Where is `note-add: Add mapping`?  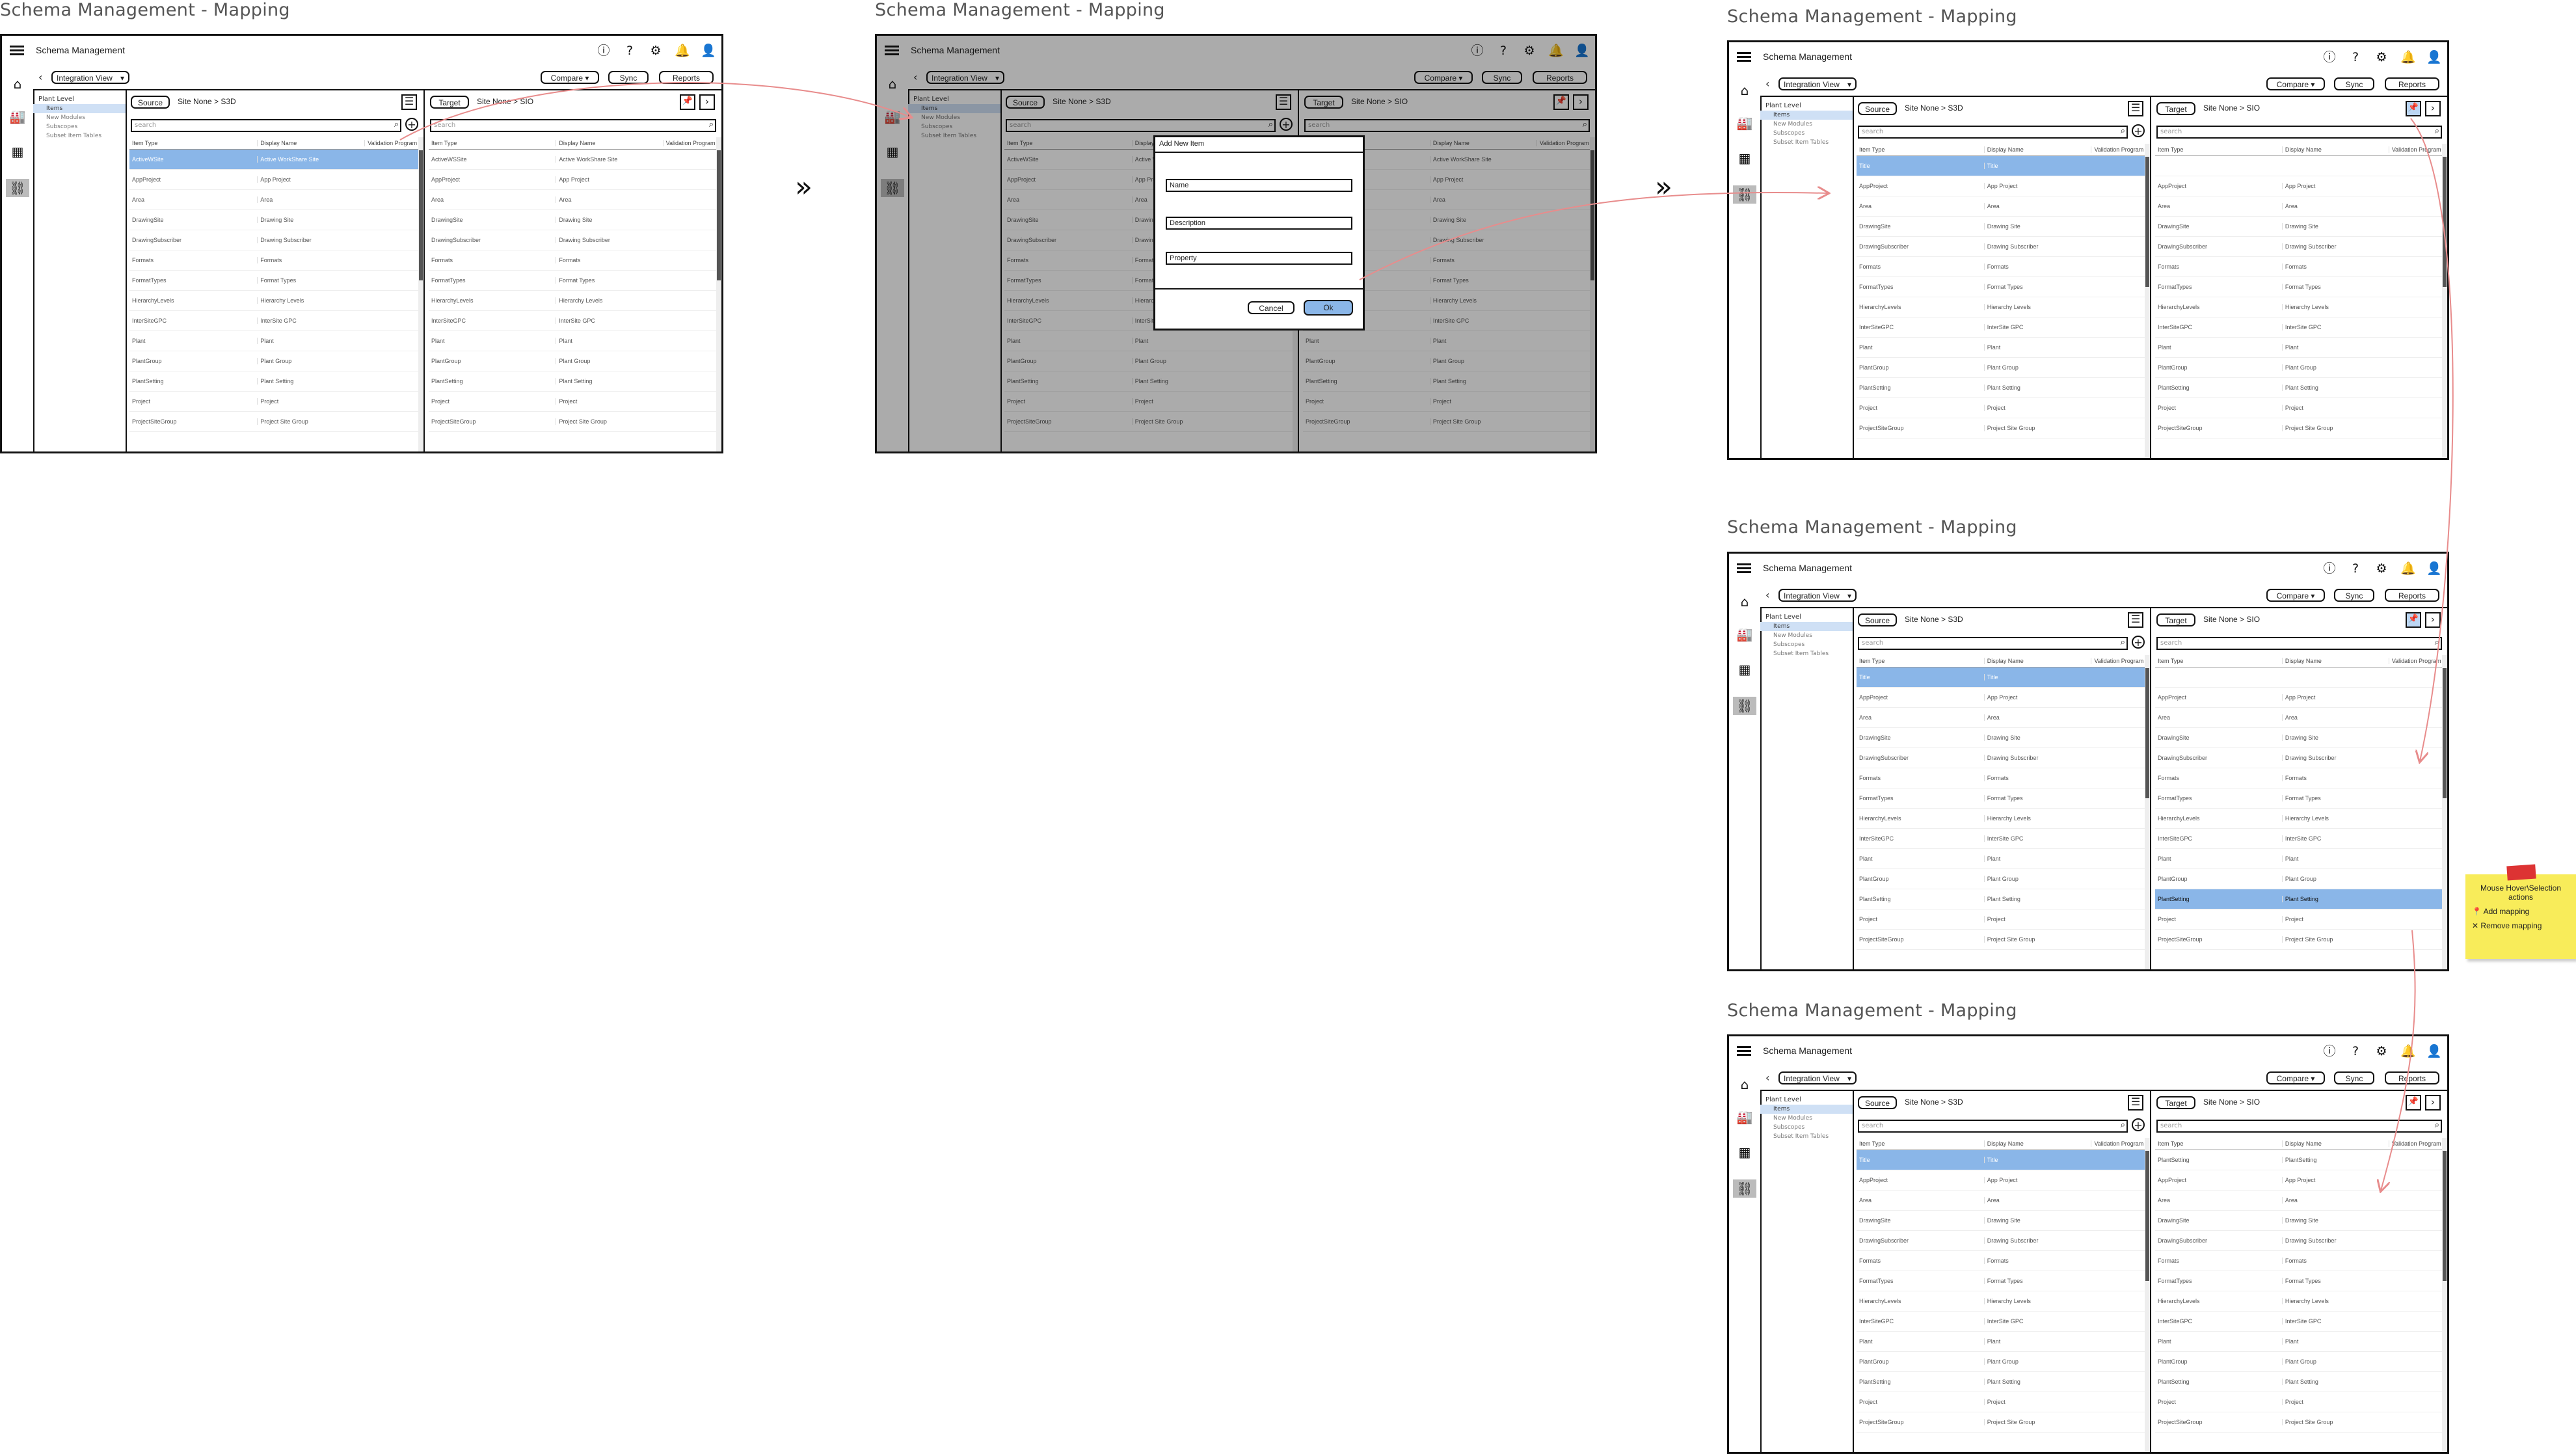
note-add: Add mapping is located at coordinates (2506, 911).